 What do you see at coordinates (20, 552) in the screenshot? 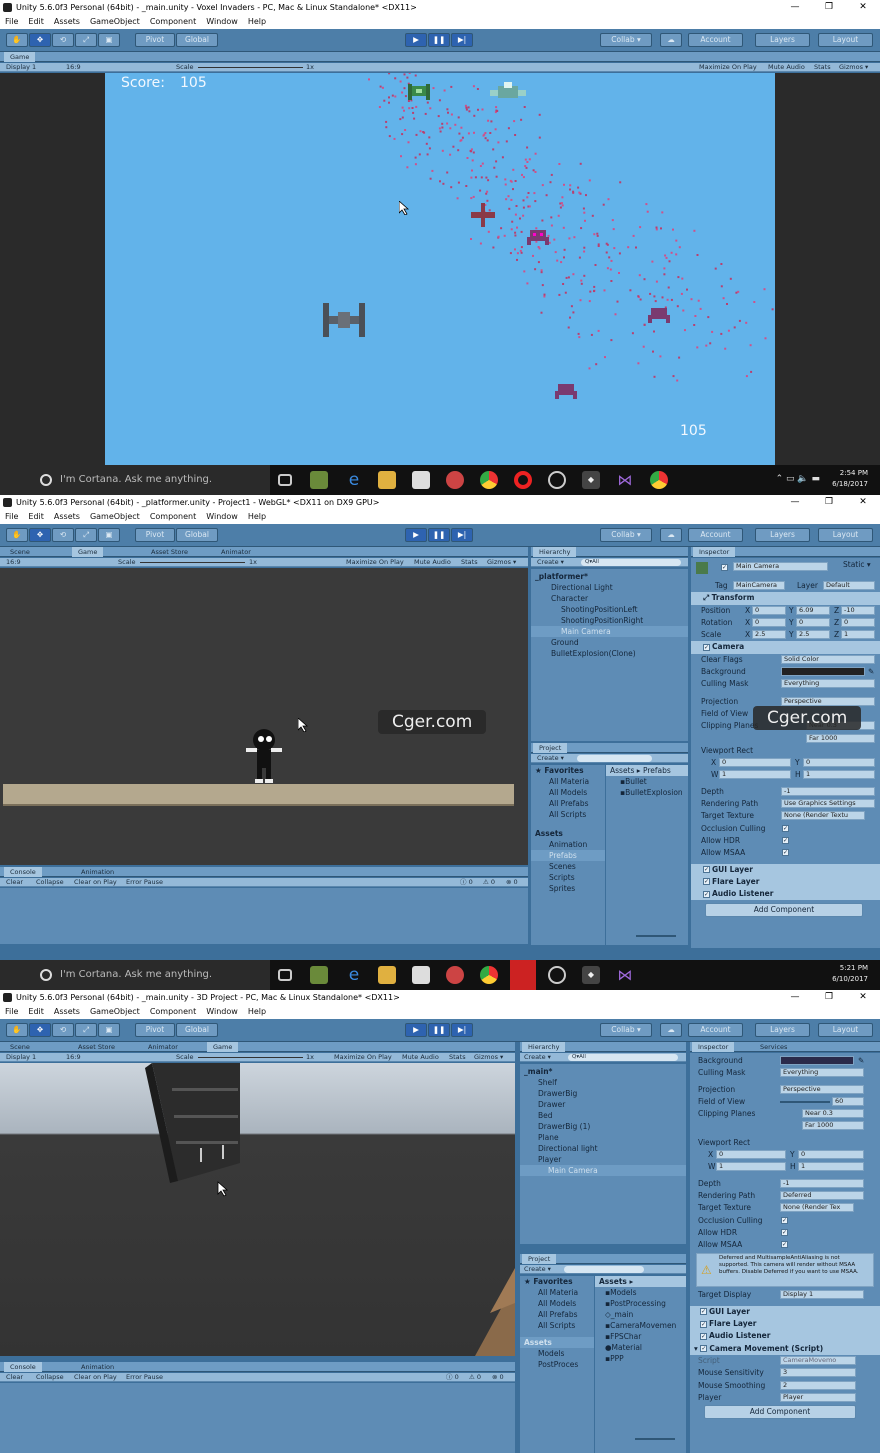
I see `tab-scene: Scene` at bounding box center [20, 552].